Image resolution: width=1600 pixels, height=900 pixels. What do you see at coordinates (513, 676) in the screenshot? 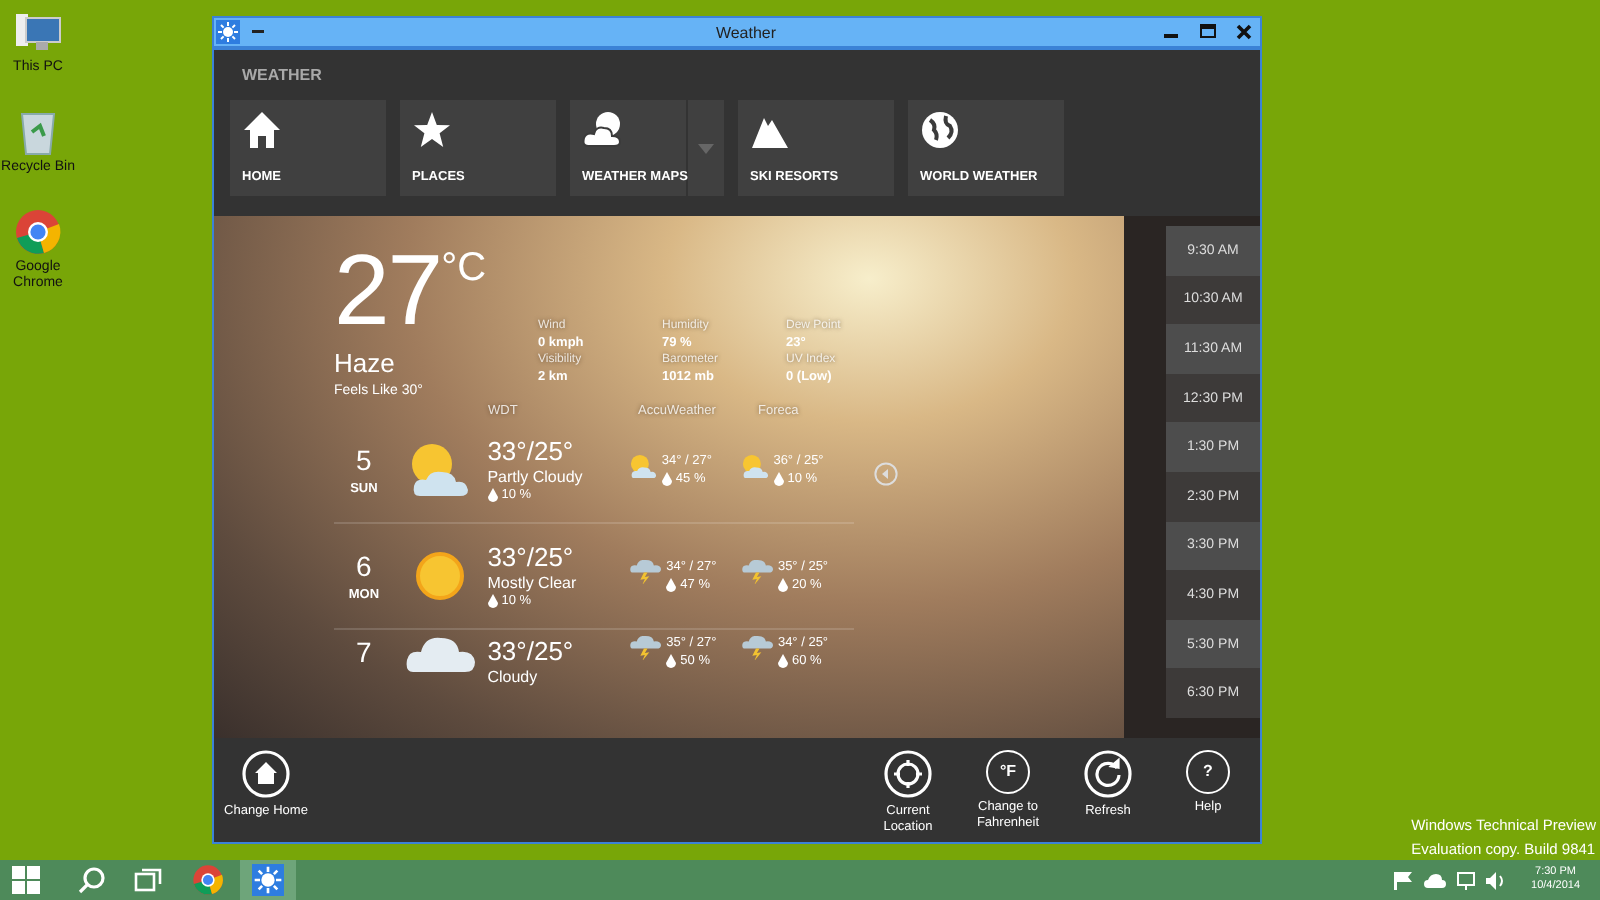
I see `forecast-condition: Cloudy` at bounding box center [513, 676].